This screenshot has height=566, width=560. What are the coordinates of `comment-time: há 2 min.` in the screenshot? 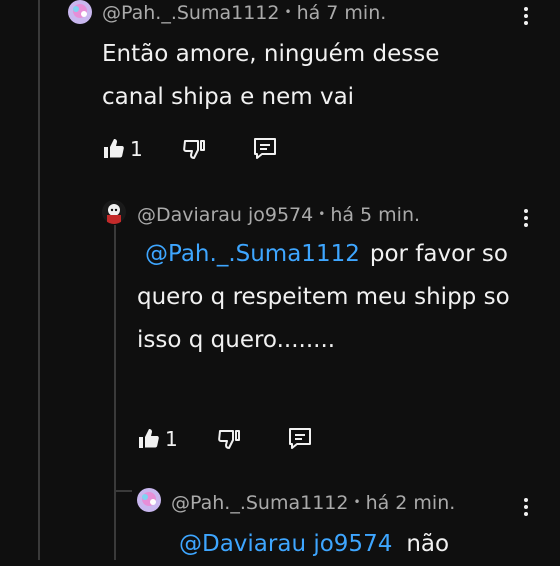 It's located at (411, 503).